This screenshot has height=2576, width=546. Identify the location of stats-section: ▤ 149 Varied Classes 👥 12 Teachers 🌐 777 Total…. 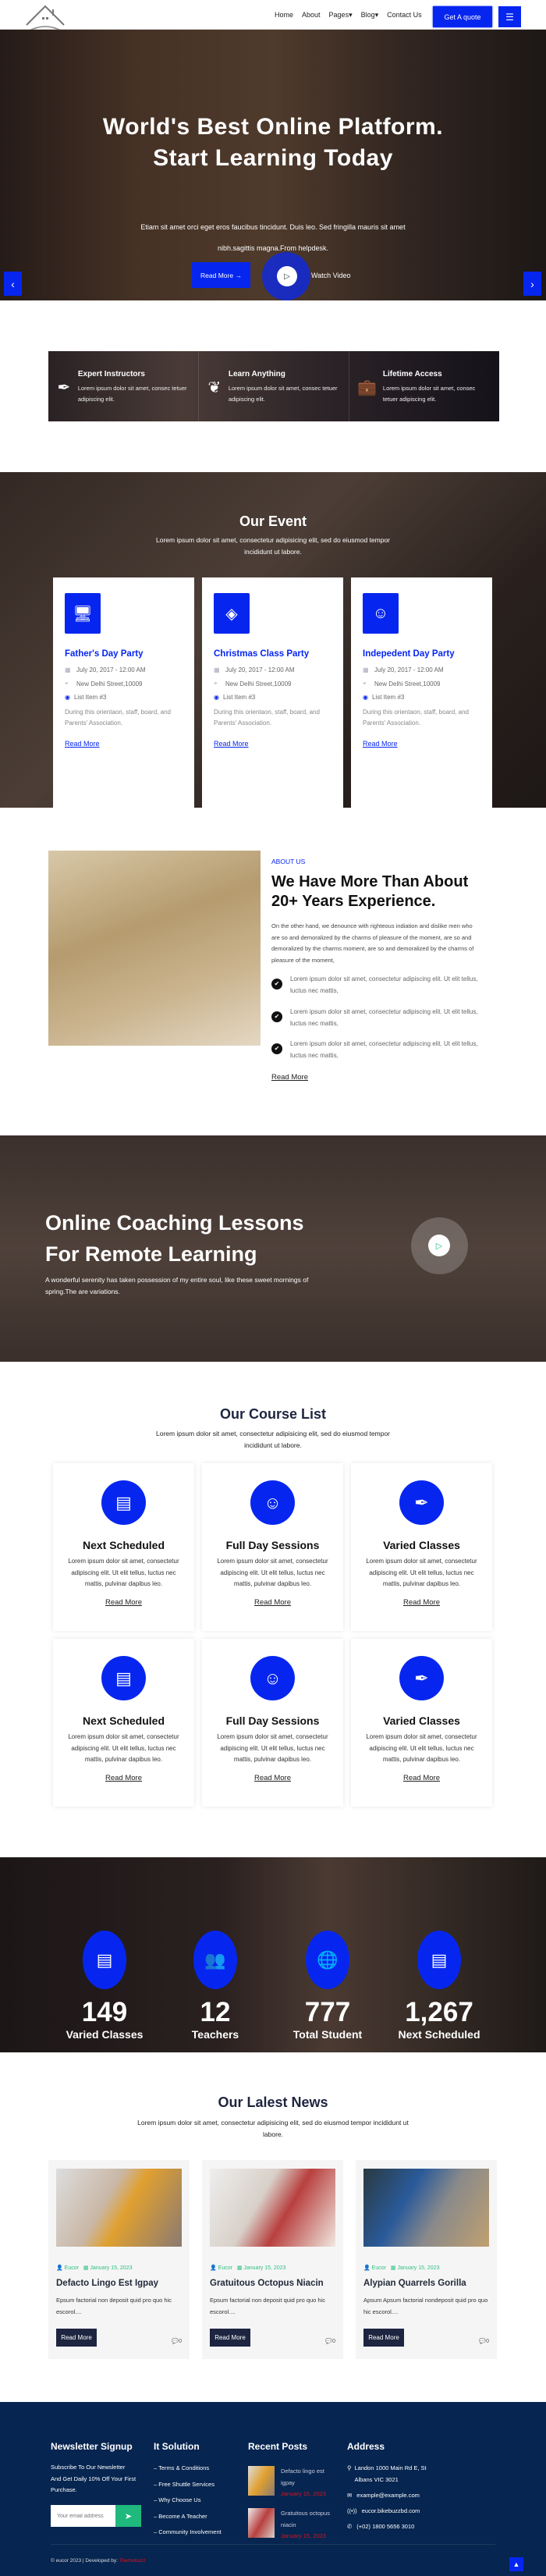
(273, 1954).